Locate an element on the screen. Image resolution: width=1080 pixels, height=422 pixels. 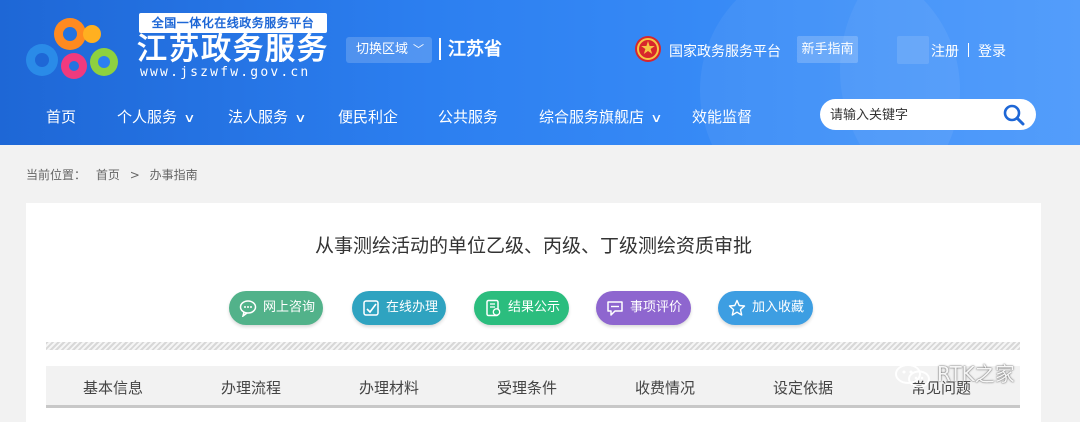
search-box is located at coordinates (928, 114).